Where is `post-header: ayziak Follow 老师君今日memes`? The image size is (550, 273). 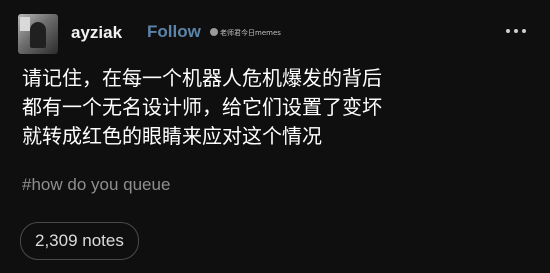
post-header: ayziak Follow 老师君今日memes is located at coordinates (275, 34).